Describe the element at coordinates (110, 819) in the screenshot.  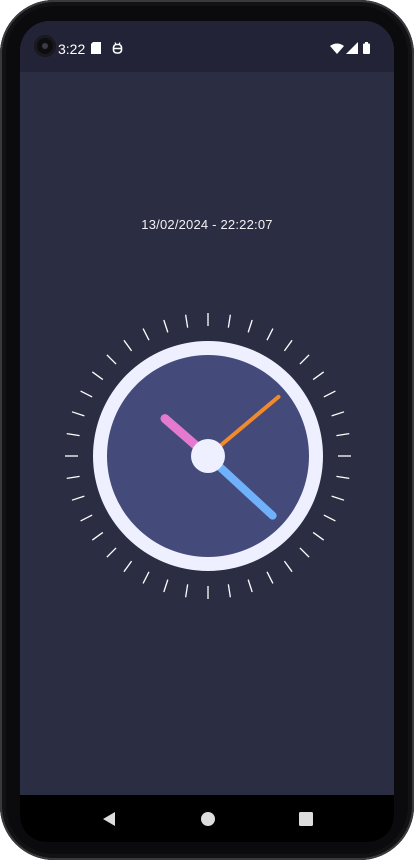
I see `back-icon` at that location.